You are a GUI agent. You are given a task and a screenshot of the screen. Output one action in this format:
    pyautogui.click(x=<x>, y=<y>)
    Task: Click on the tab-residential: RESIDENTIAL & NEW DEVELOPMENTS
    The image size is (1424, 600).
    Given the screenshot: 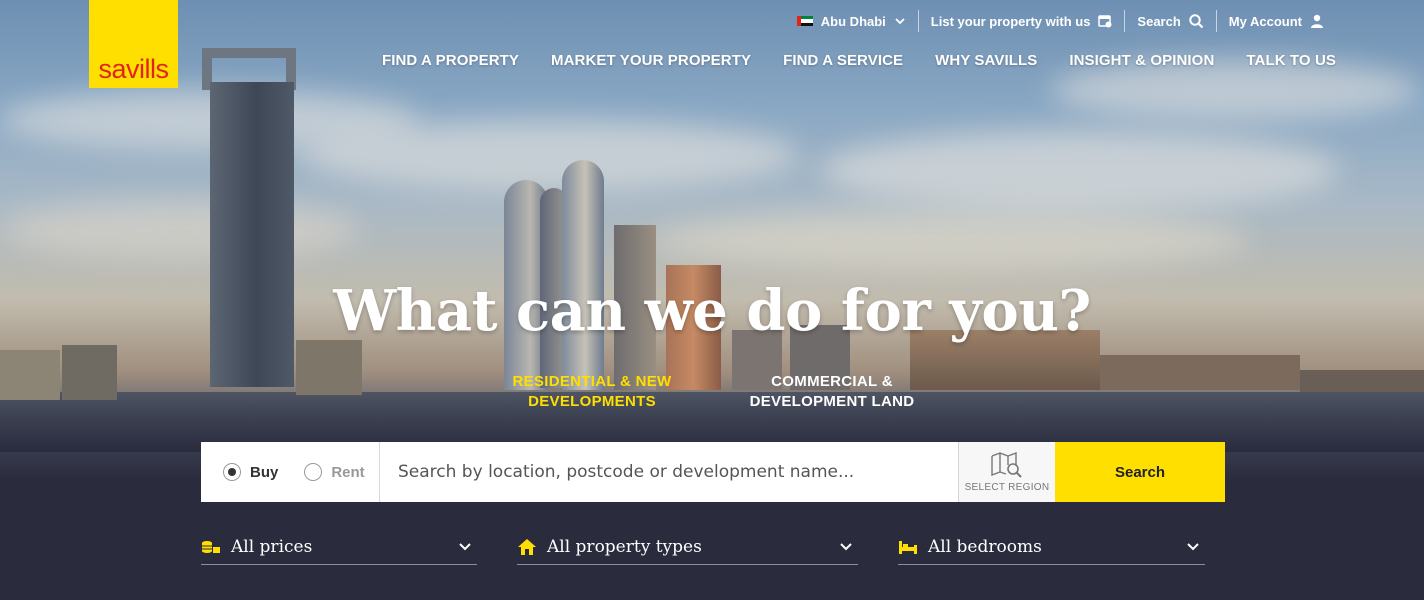 What is the action you would take?
    pyautogui.click(x=592, y=392)
    